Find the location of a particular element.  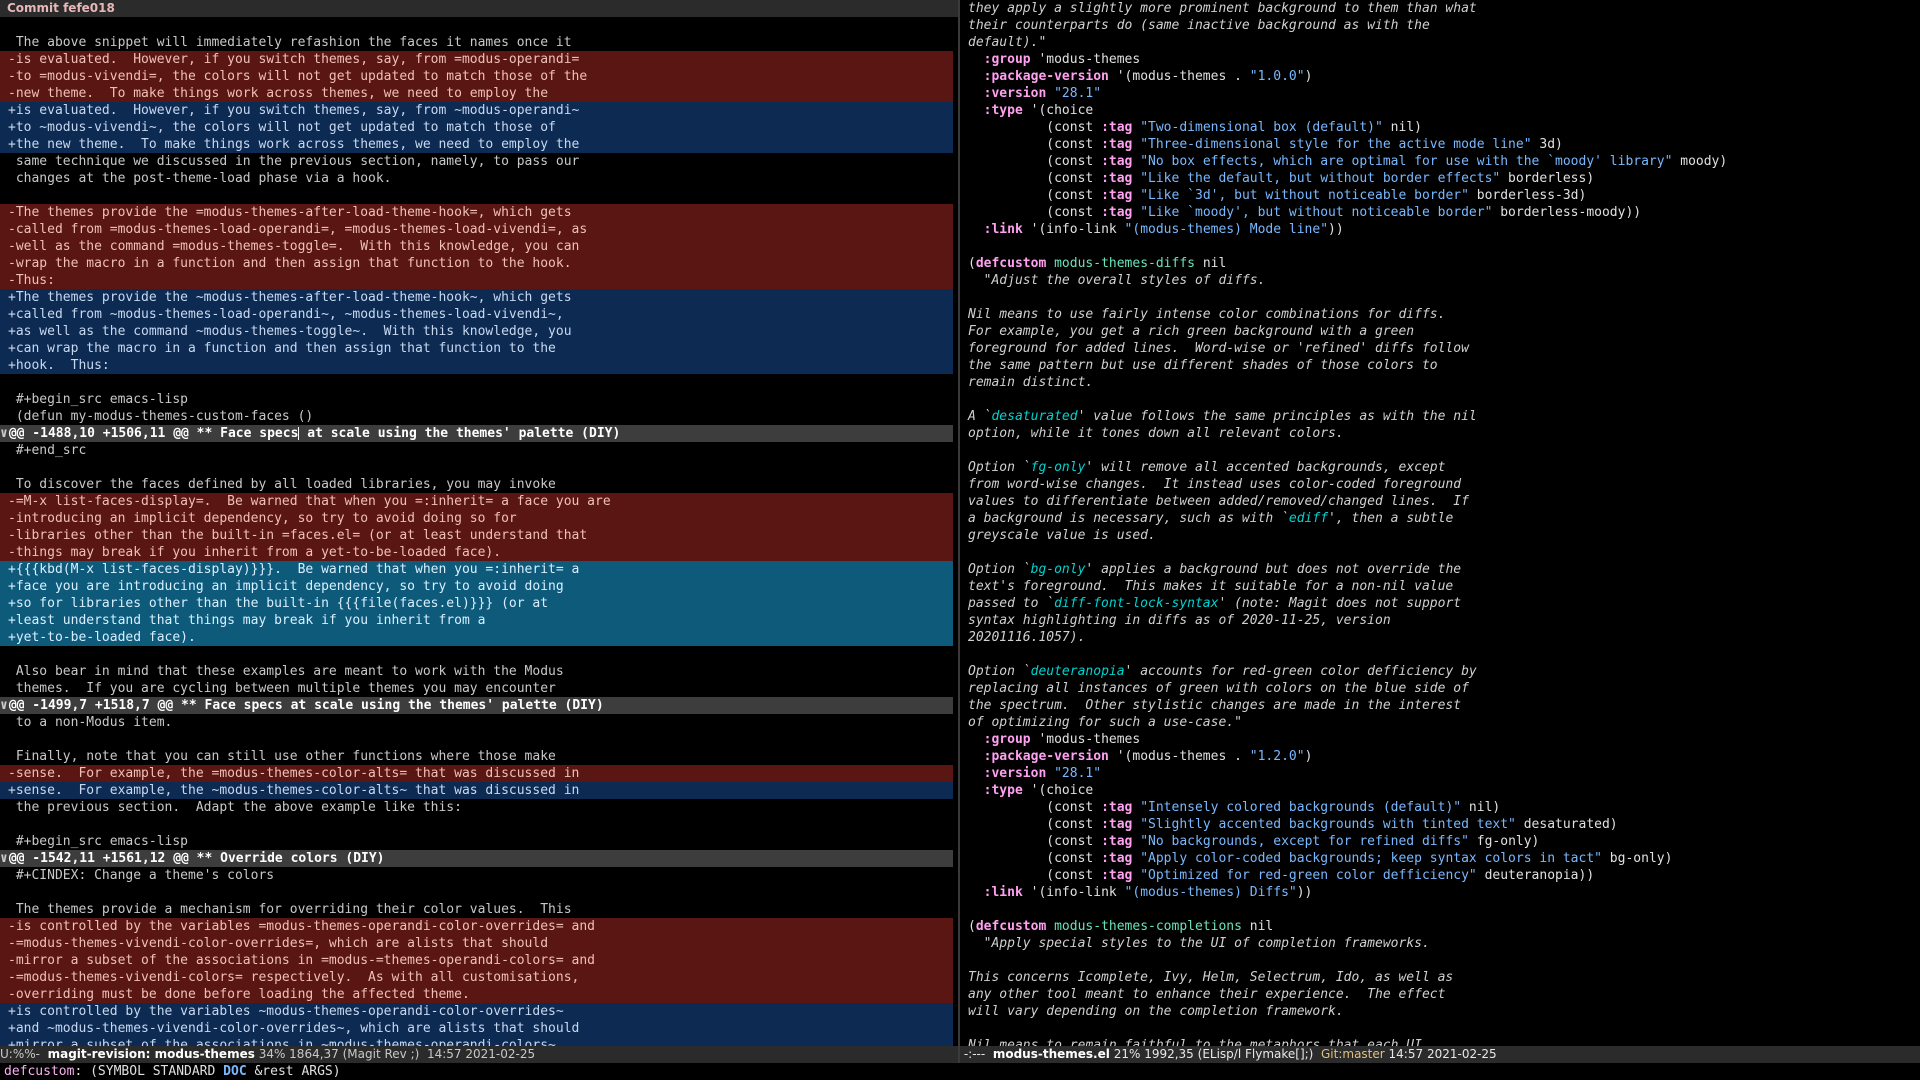

source-line: (defcustom modus-themes-completions nil is located at coordinates (1121, 926).